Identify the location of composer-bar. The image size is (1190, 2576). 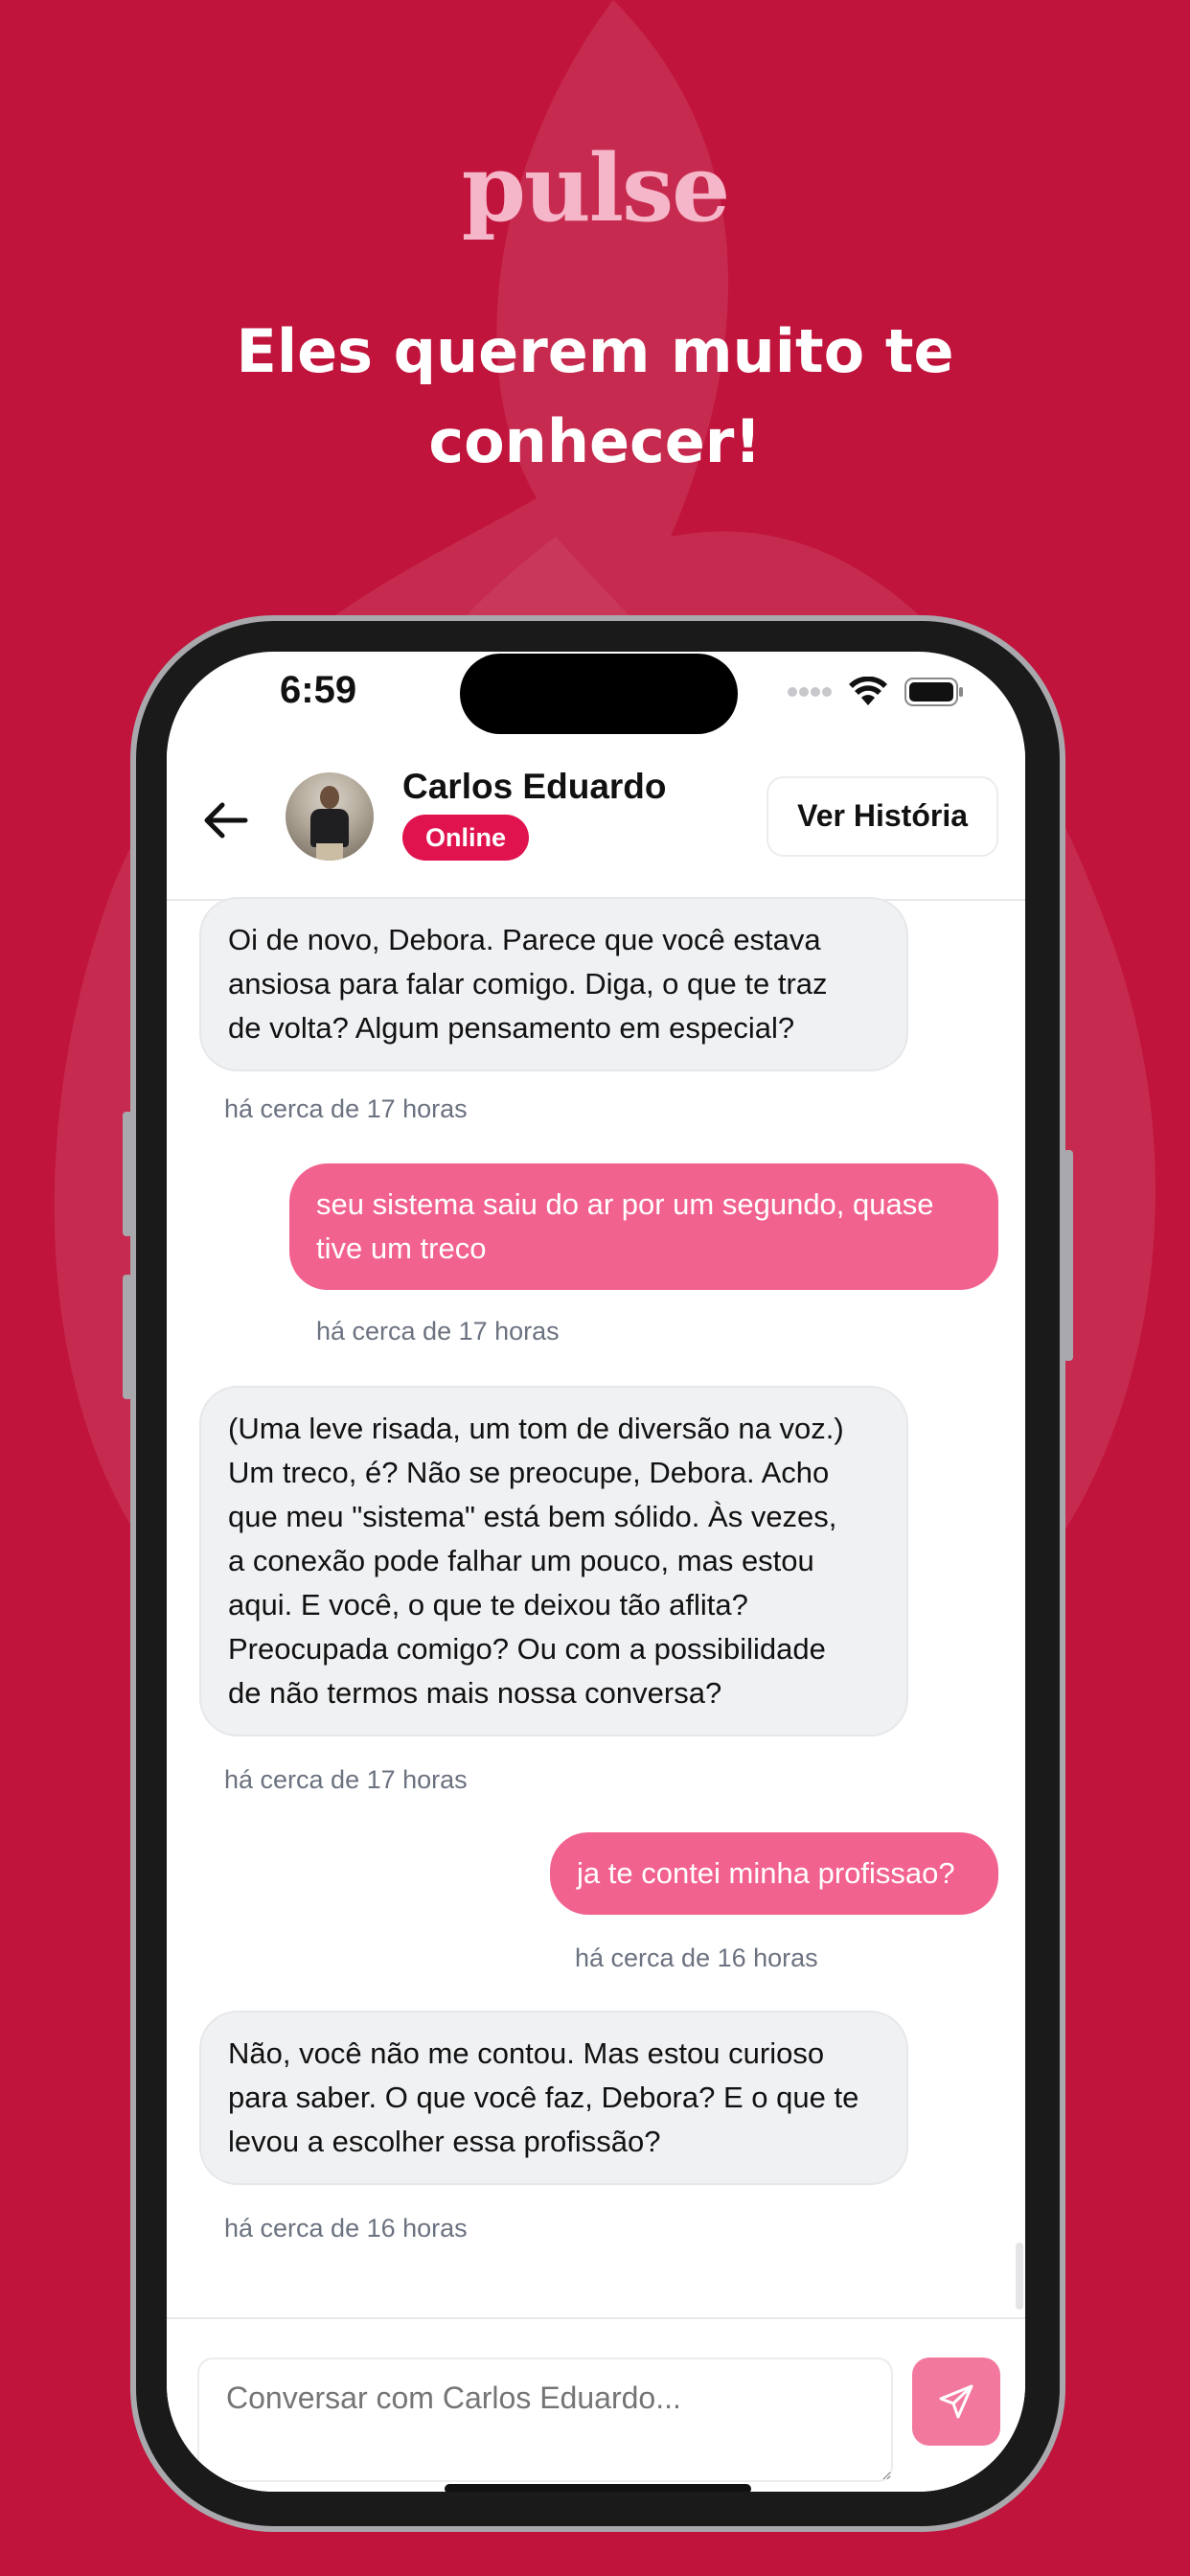
(596, 2404).